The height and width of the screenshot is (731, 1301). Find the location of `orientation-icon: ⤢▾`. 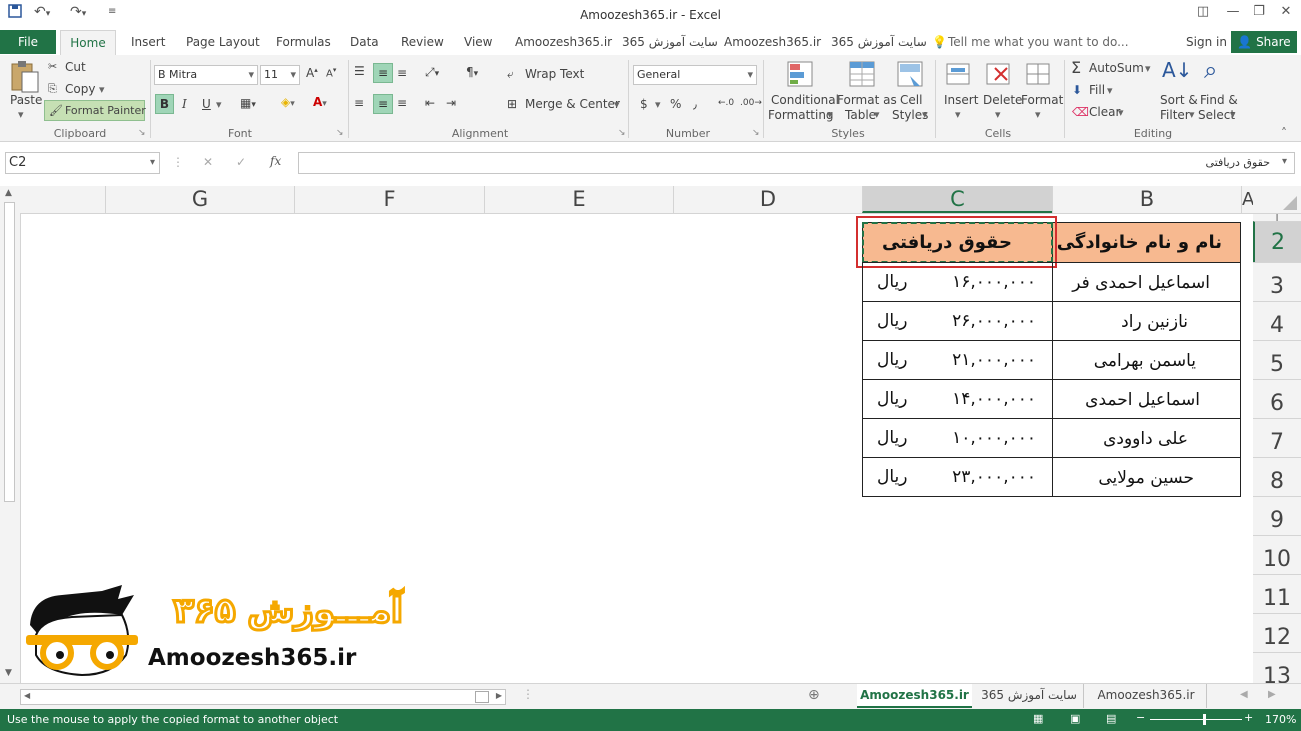

orientation-icon: ⤢▾ is located at coordinates (432, 72).